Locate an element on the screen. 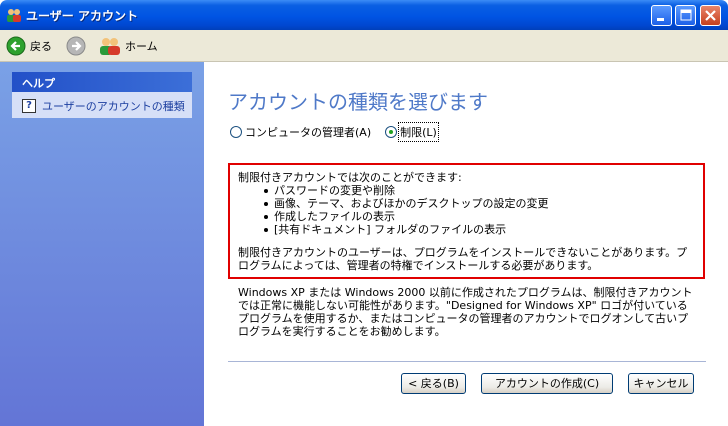 This screenshot has height=426, width=728. page-title: アカウントの種類を選びます is located at coordinates (358, 102).